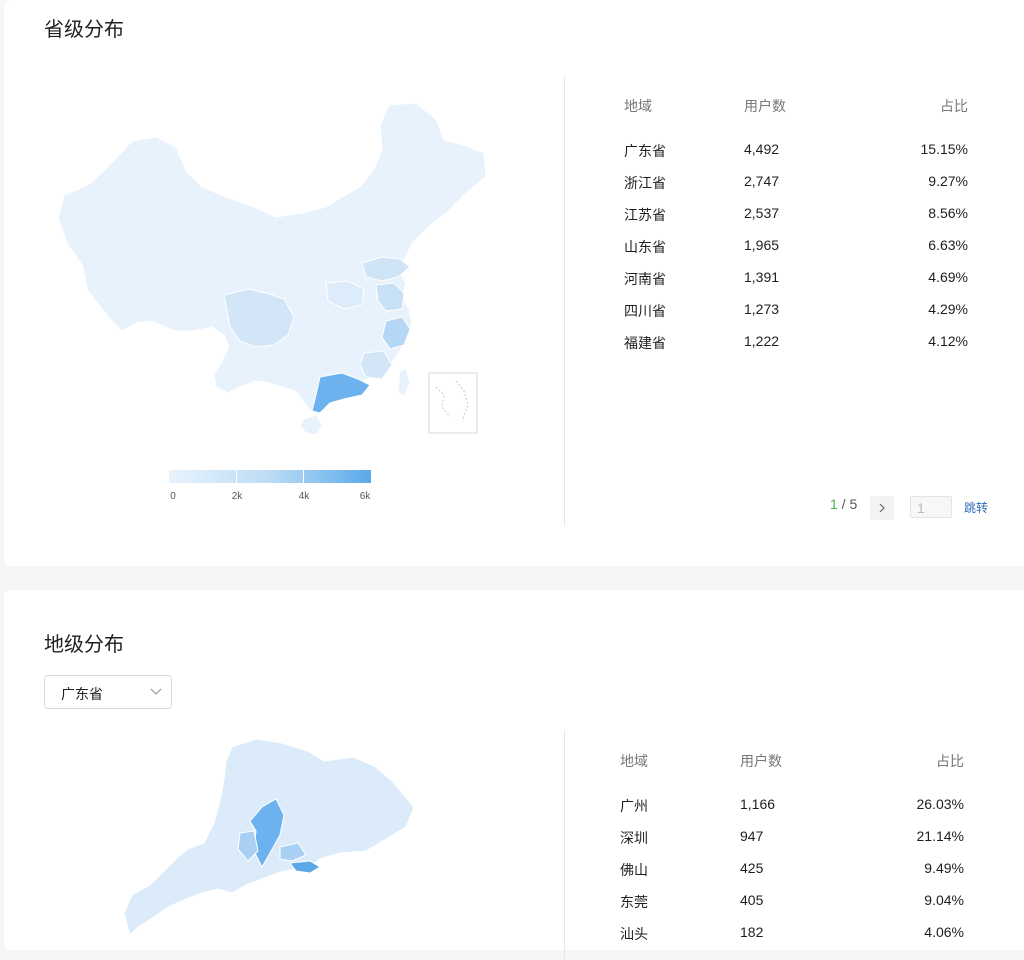  I want to click on legend-tick: 4k, so click(304, 496).